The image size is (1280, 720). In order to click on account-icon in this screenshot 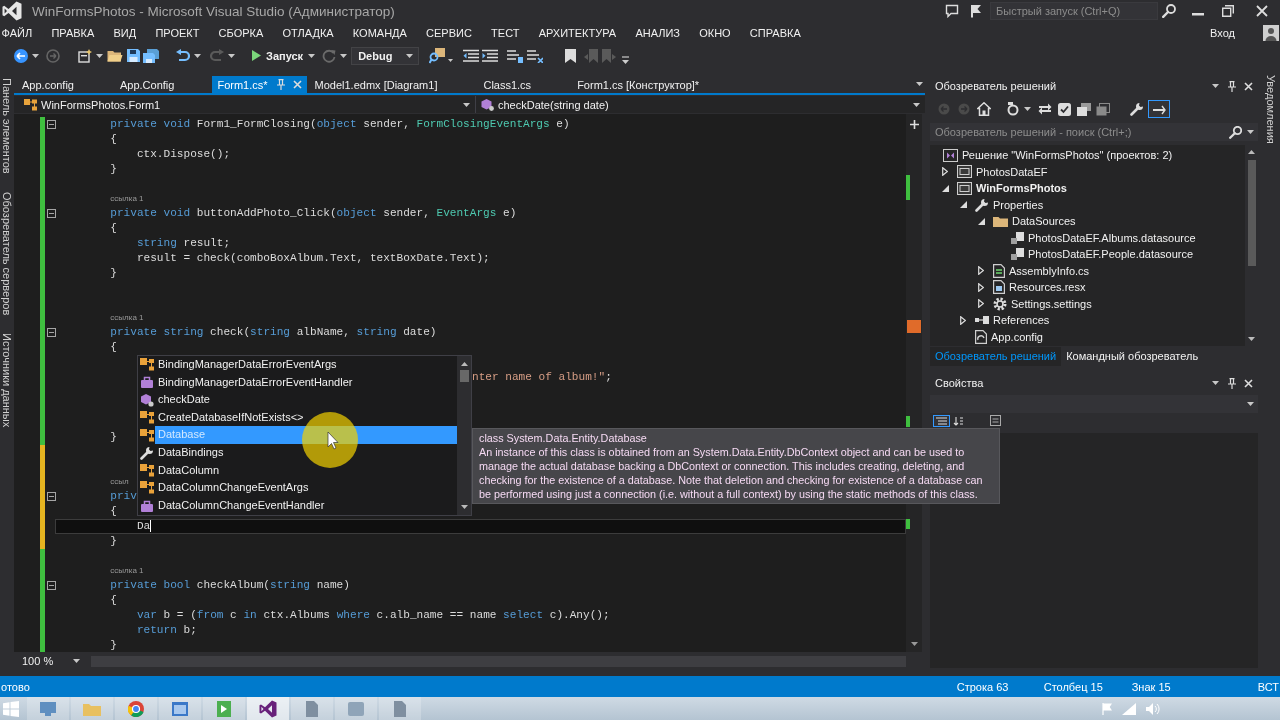, I will do `click(1271, 33)`.